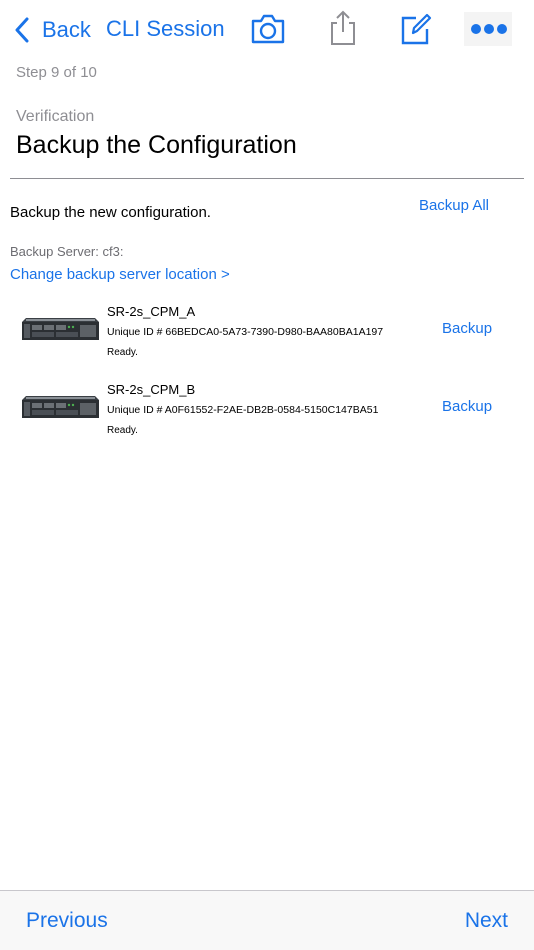 This screenshot has width=534, height=950. I want to click on share-icon, so click(343, 28).